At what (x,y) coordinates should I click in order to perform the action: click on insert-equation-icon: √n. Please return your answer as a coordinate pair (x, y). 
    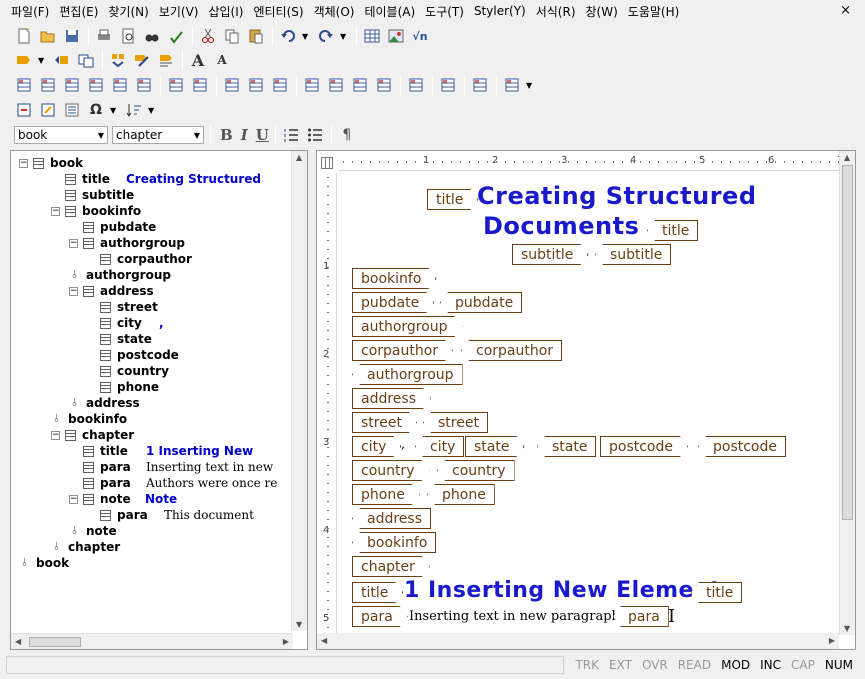
    Looking at the image, I should click on (420, 36).